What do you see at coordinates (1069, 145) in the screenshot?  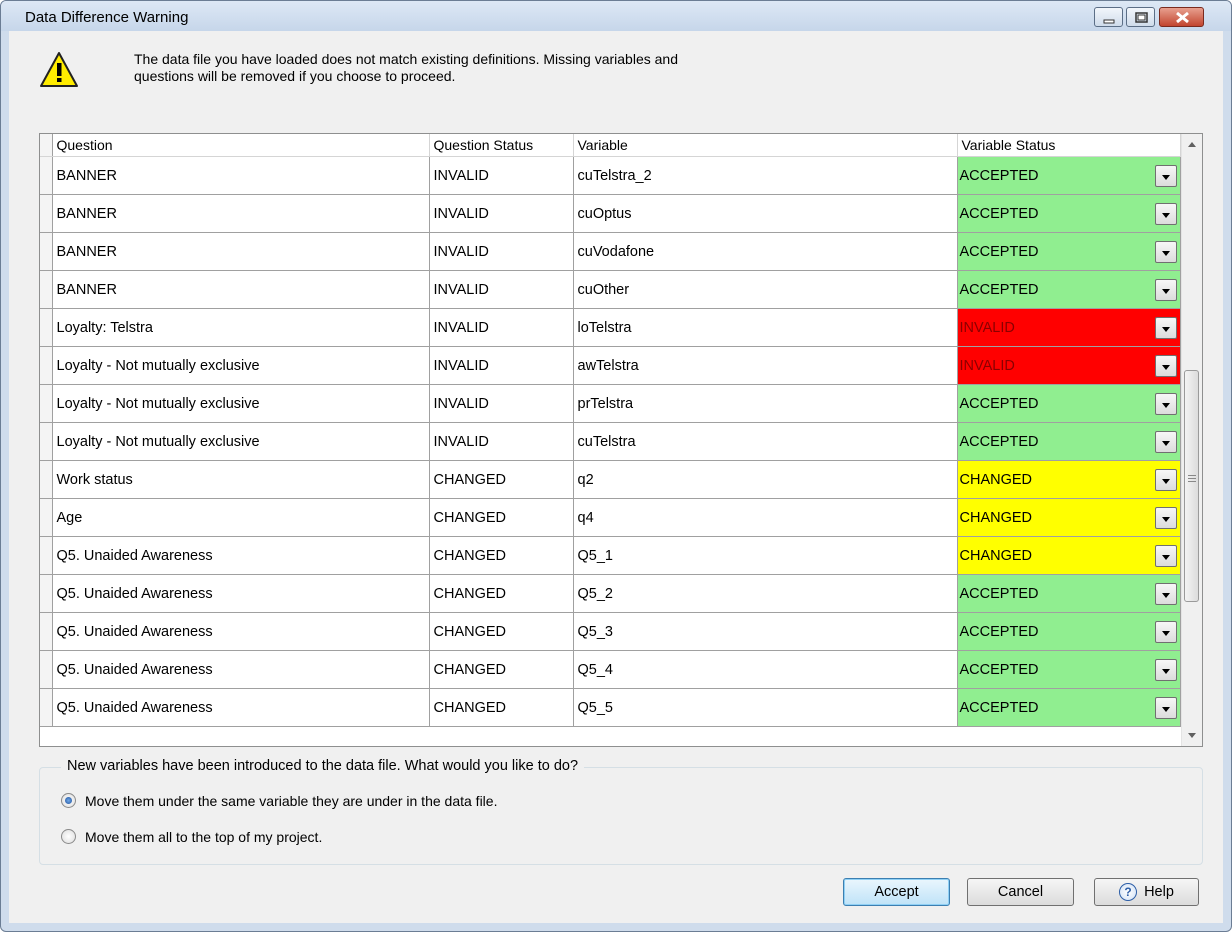 I see `column-header-variable-status: Variable Status` at bounding box center [1069, 145].